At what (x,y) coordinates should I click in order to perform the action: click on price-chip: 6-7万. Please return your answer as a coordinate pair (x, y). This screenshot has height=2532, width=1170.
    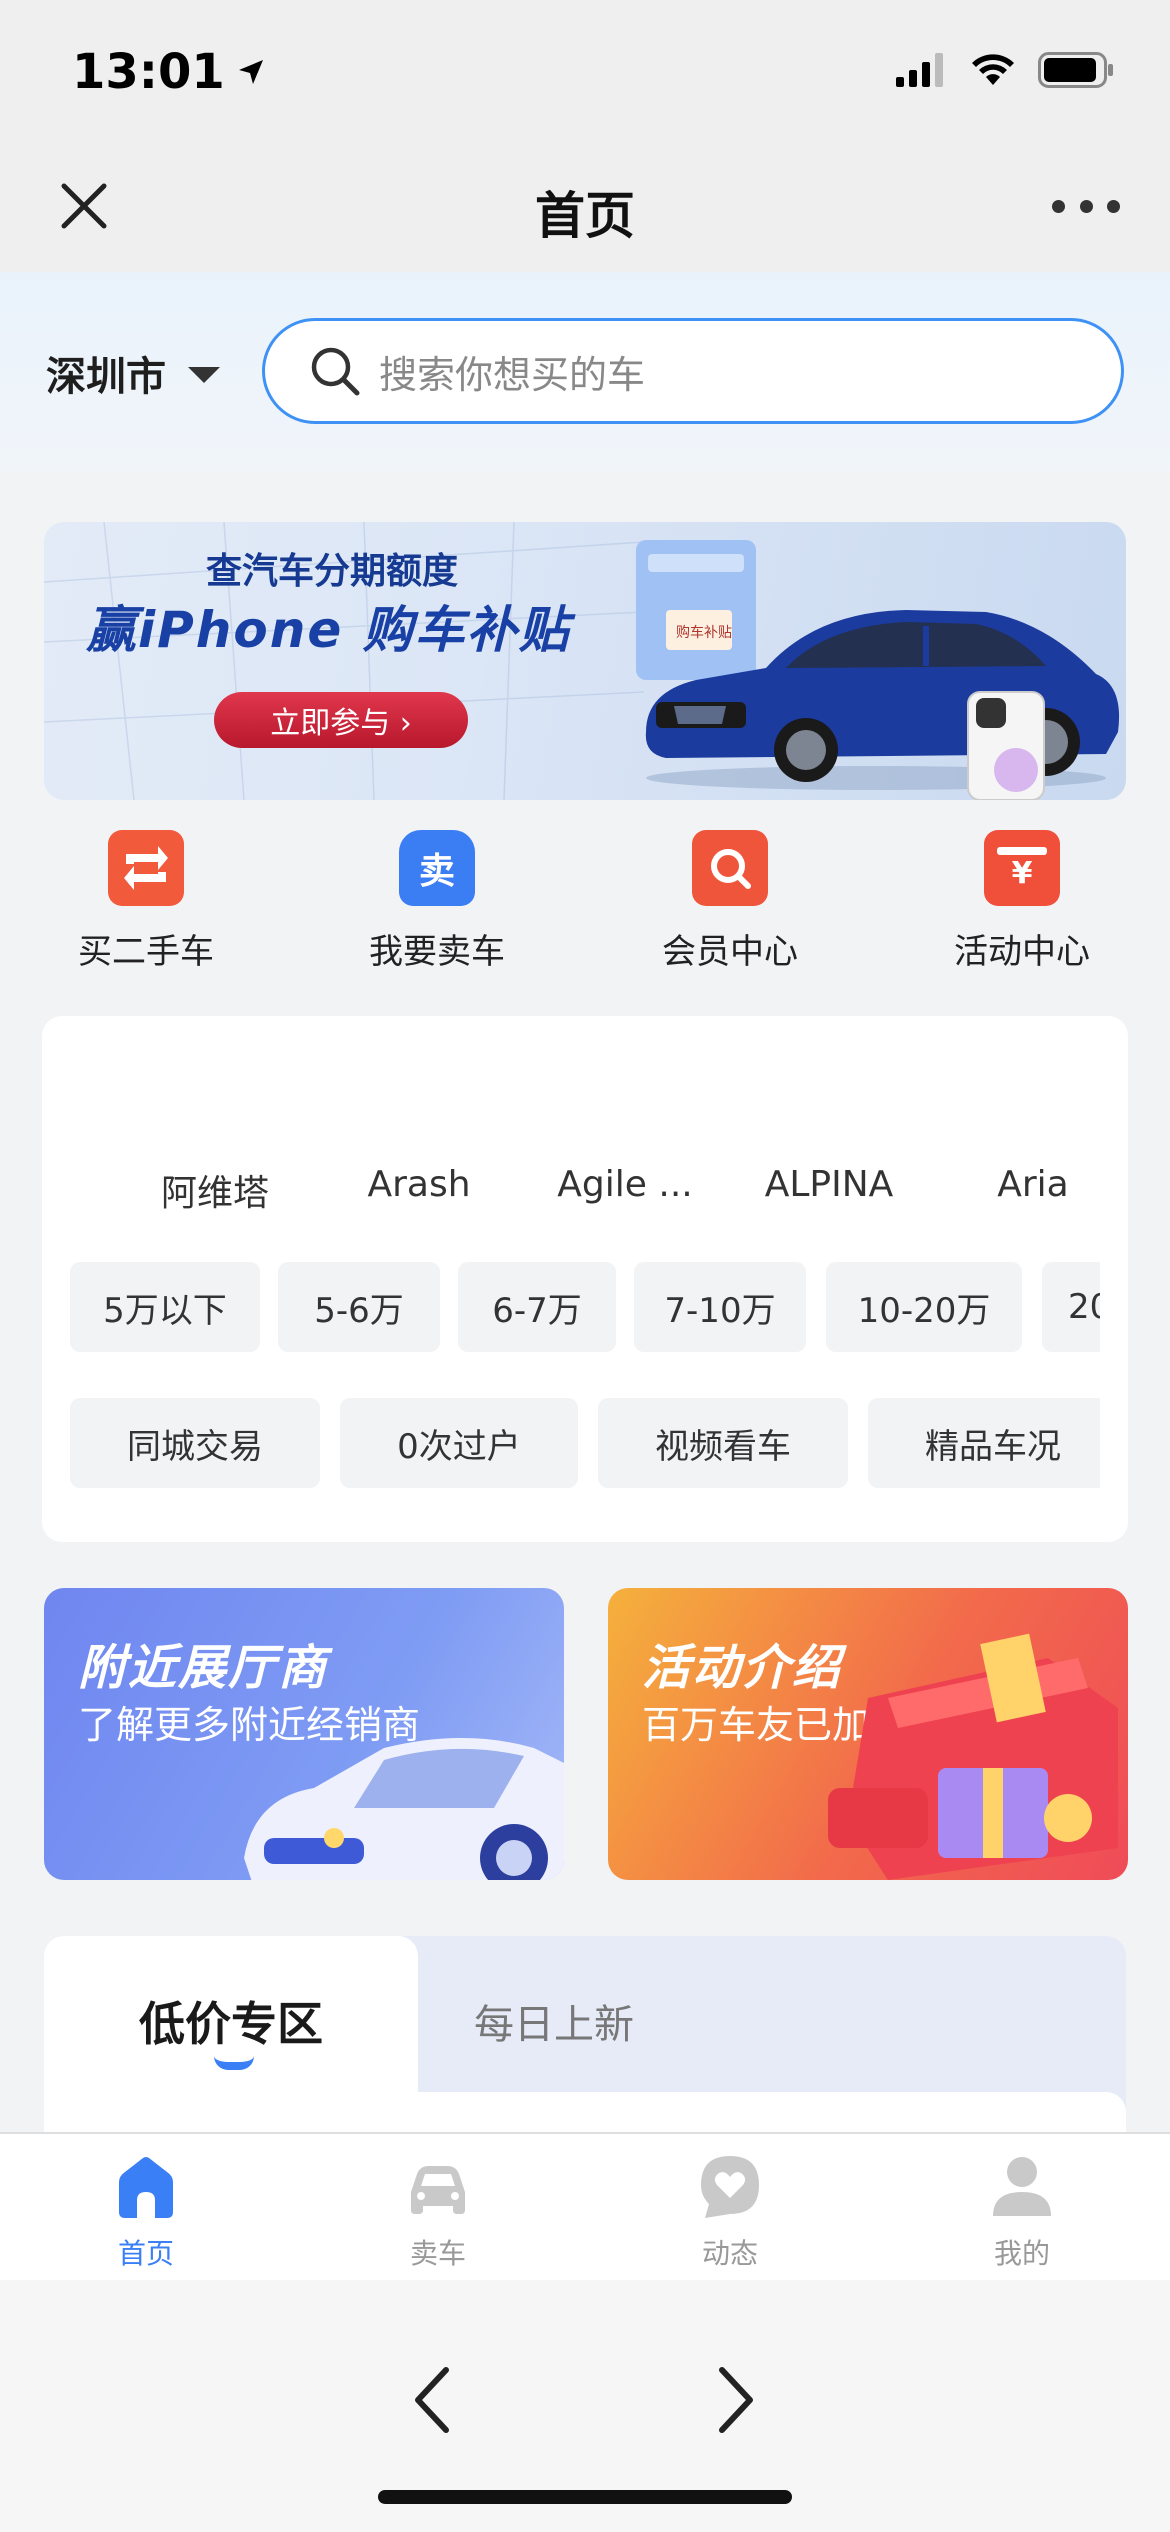
    Looking at the image, I should click on (537, 1307).